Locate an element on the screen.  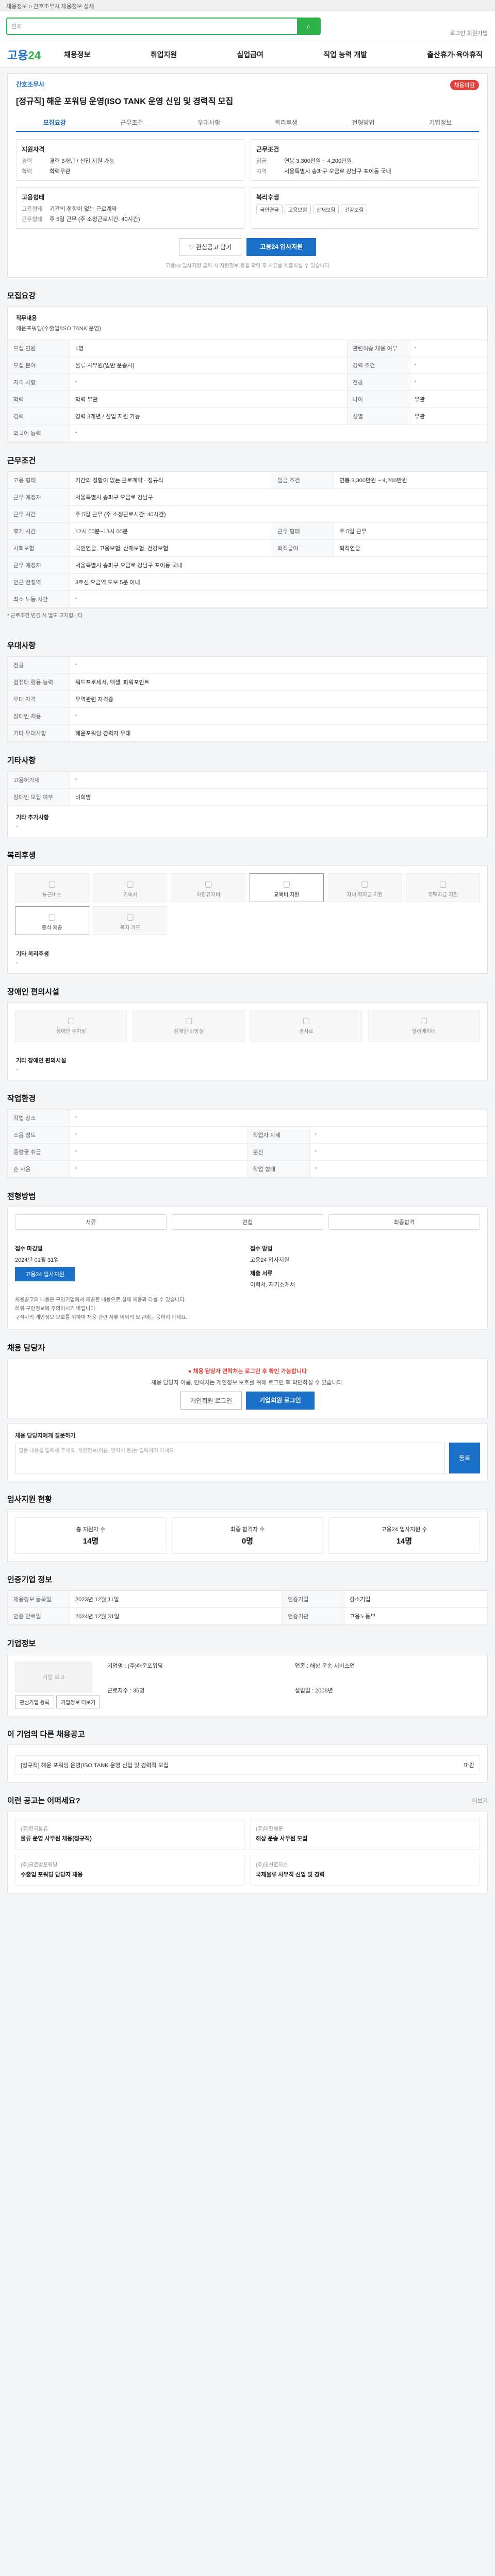
process-step: 서류 is located at coordinates (91, 1222).